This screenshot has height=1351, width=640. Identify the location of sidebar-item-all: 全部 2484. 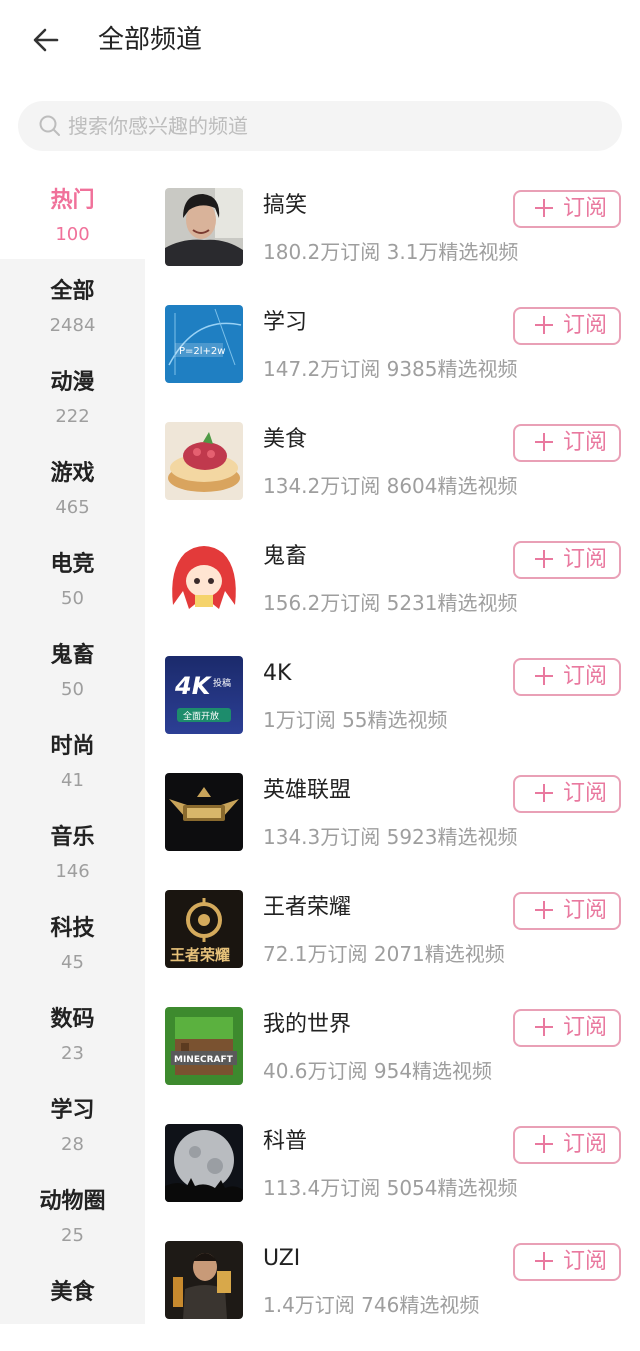
(72, 304).